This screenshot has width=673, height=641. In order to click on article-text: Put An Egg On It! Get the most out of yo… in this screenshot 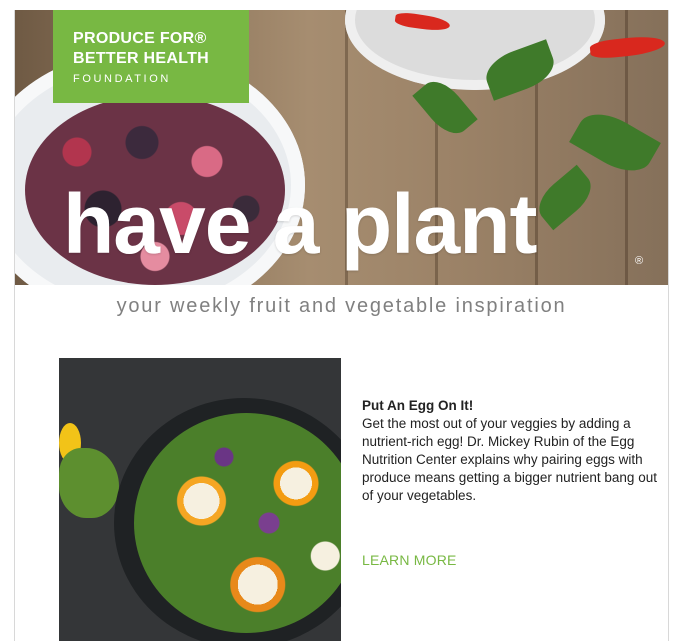, I will do `click(512, 451)`.